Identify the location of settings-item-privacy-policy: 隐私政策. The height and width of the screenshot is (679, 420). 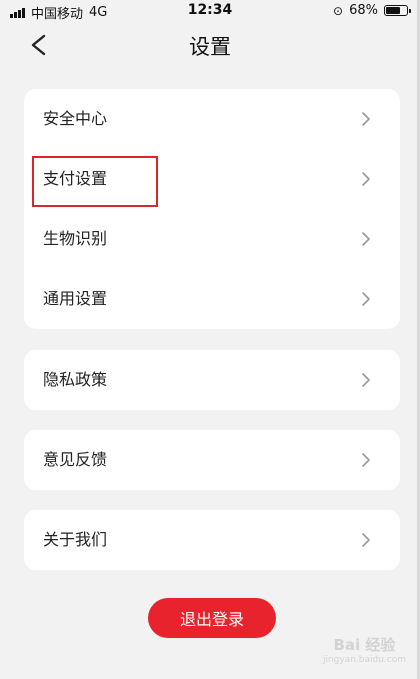
(212, 380).